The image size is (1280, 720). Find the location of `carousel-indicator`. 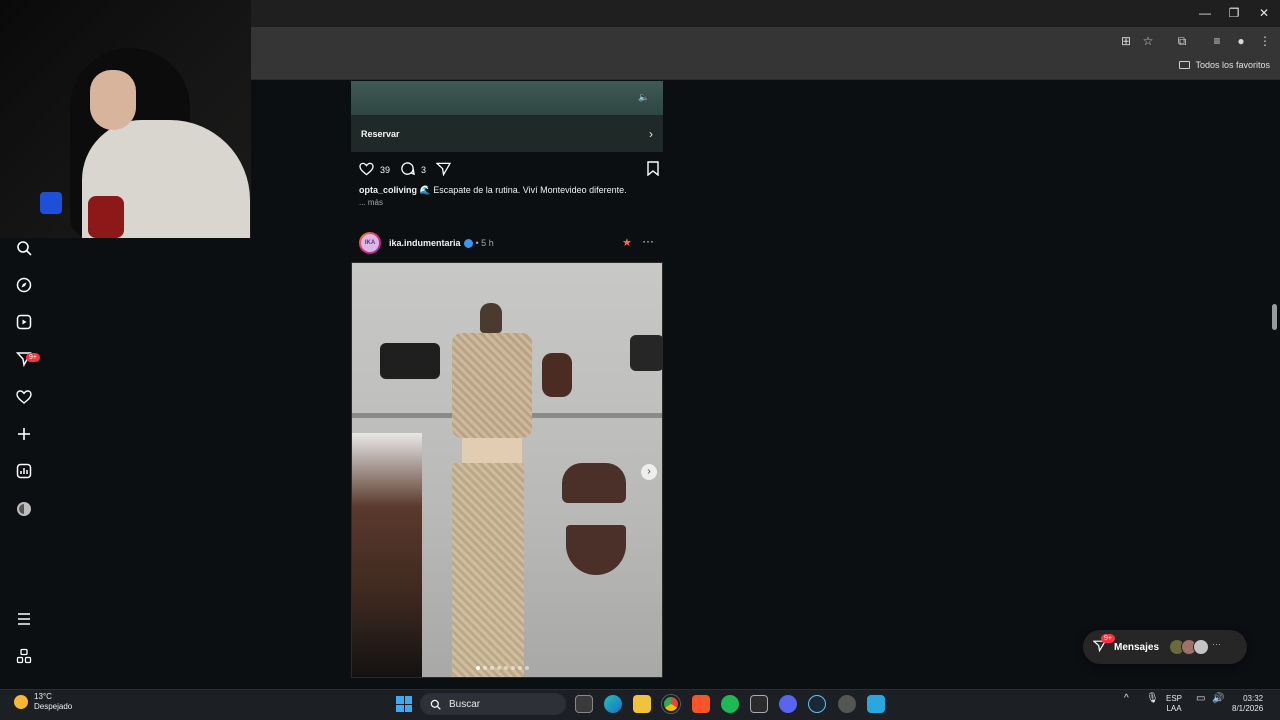

carousel-indicator is located at coordinates (502, 668).